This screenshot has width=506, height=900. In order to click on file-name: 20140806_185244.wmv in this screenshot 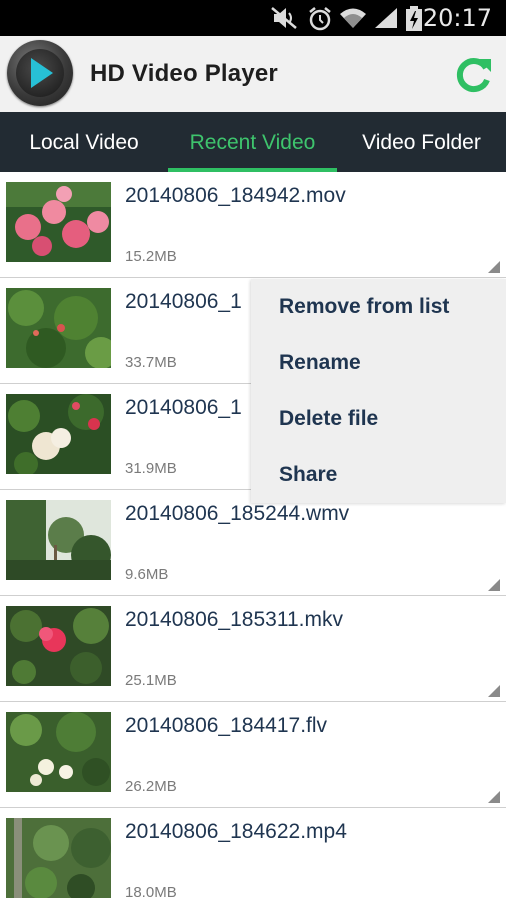, I will do `click(237, 513)`.